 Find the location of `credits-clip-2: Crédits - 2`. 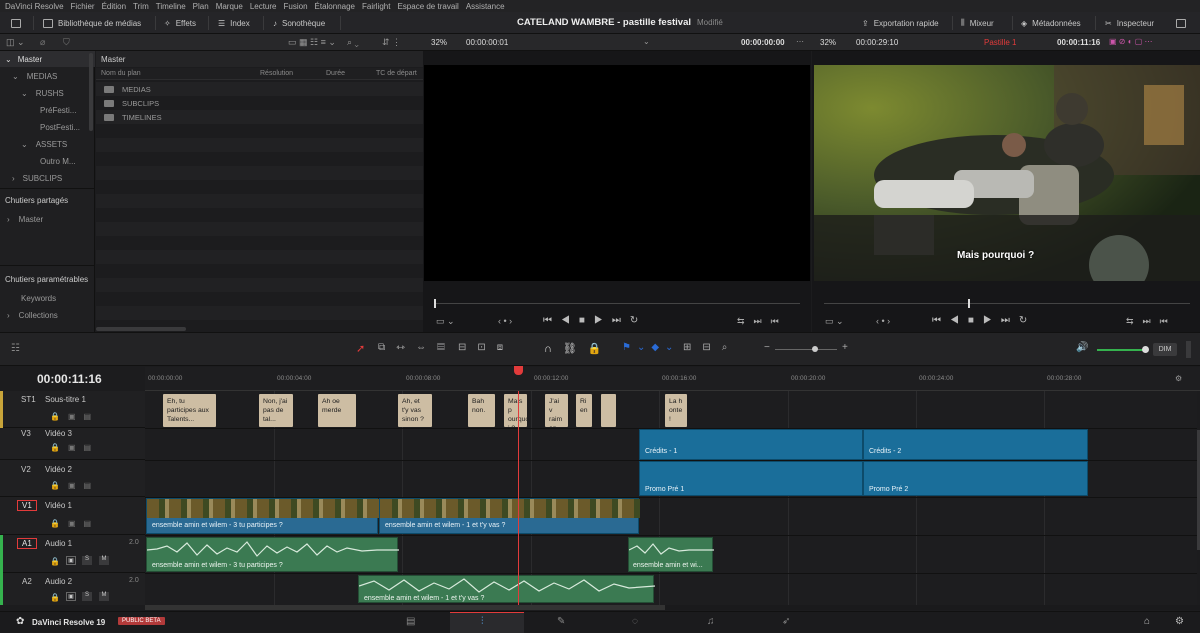

credits-clip-2: Crédits - 2 is located at coordinates (975, 444).